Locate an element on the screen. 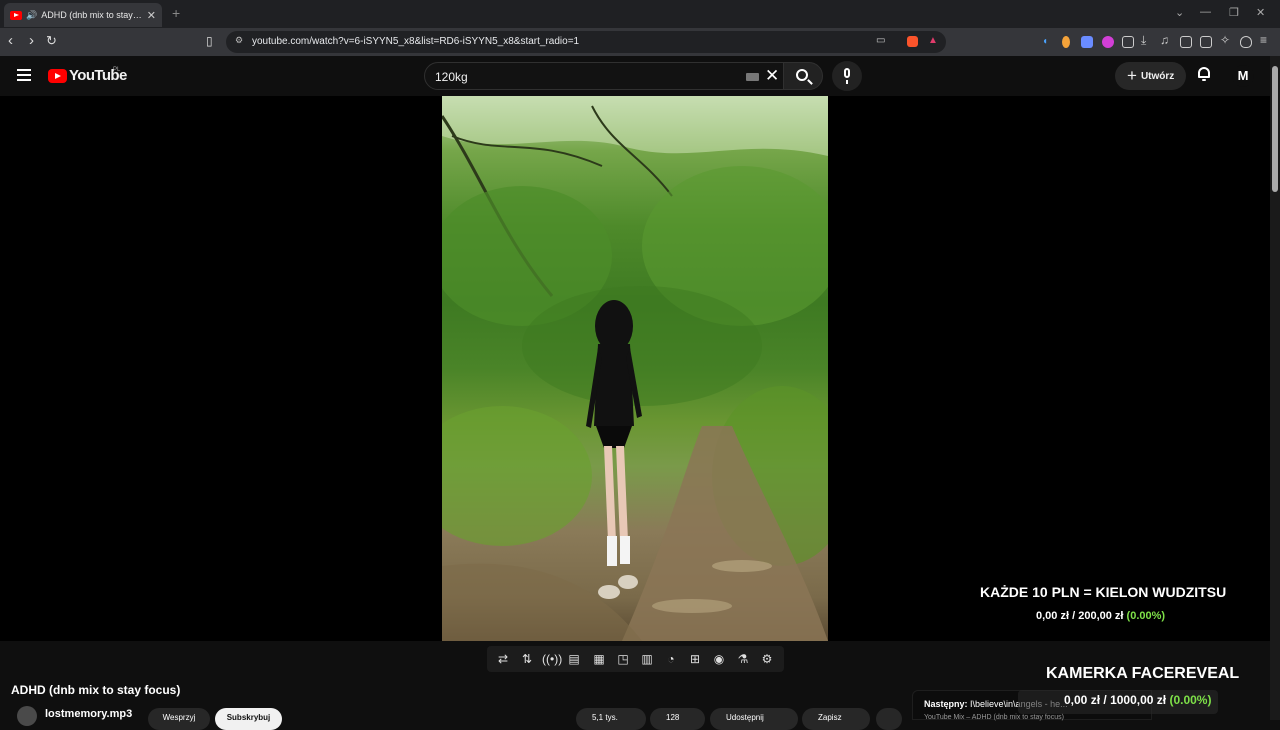 The height and width of the screenshot is (730, 1280). translate-extension-icon: ◖ is located at coordinates (1048, 42).